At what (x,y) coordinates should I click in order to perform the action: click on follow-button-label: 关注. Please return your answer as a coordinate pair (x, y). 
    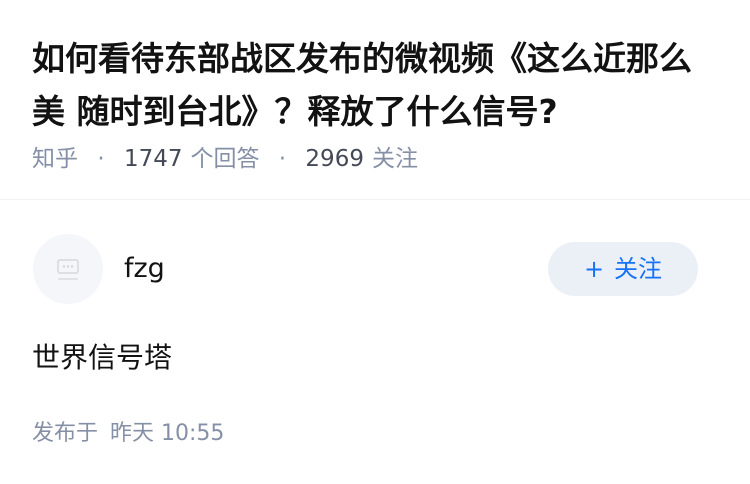
    Looking at the image, I should click on (638, 269).